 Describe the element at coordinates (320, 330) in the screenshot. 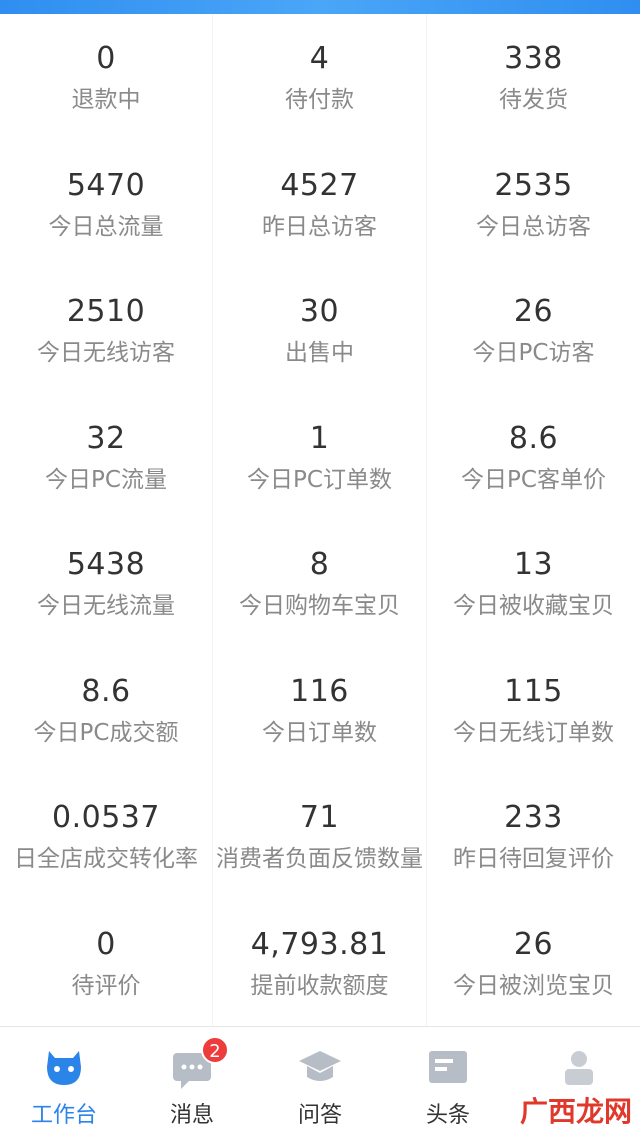

I see `stat-on-sale: 30 出售中` at that location.